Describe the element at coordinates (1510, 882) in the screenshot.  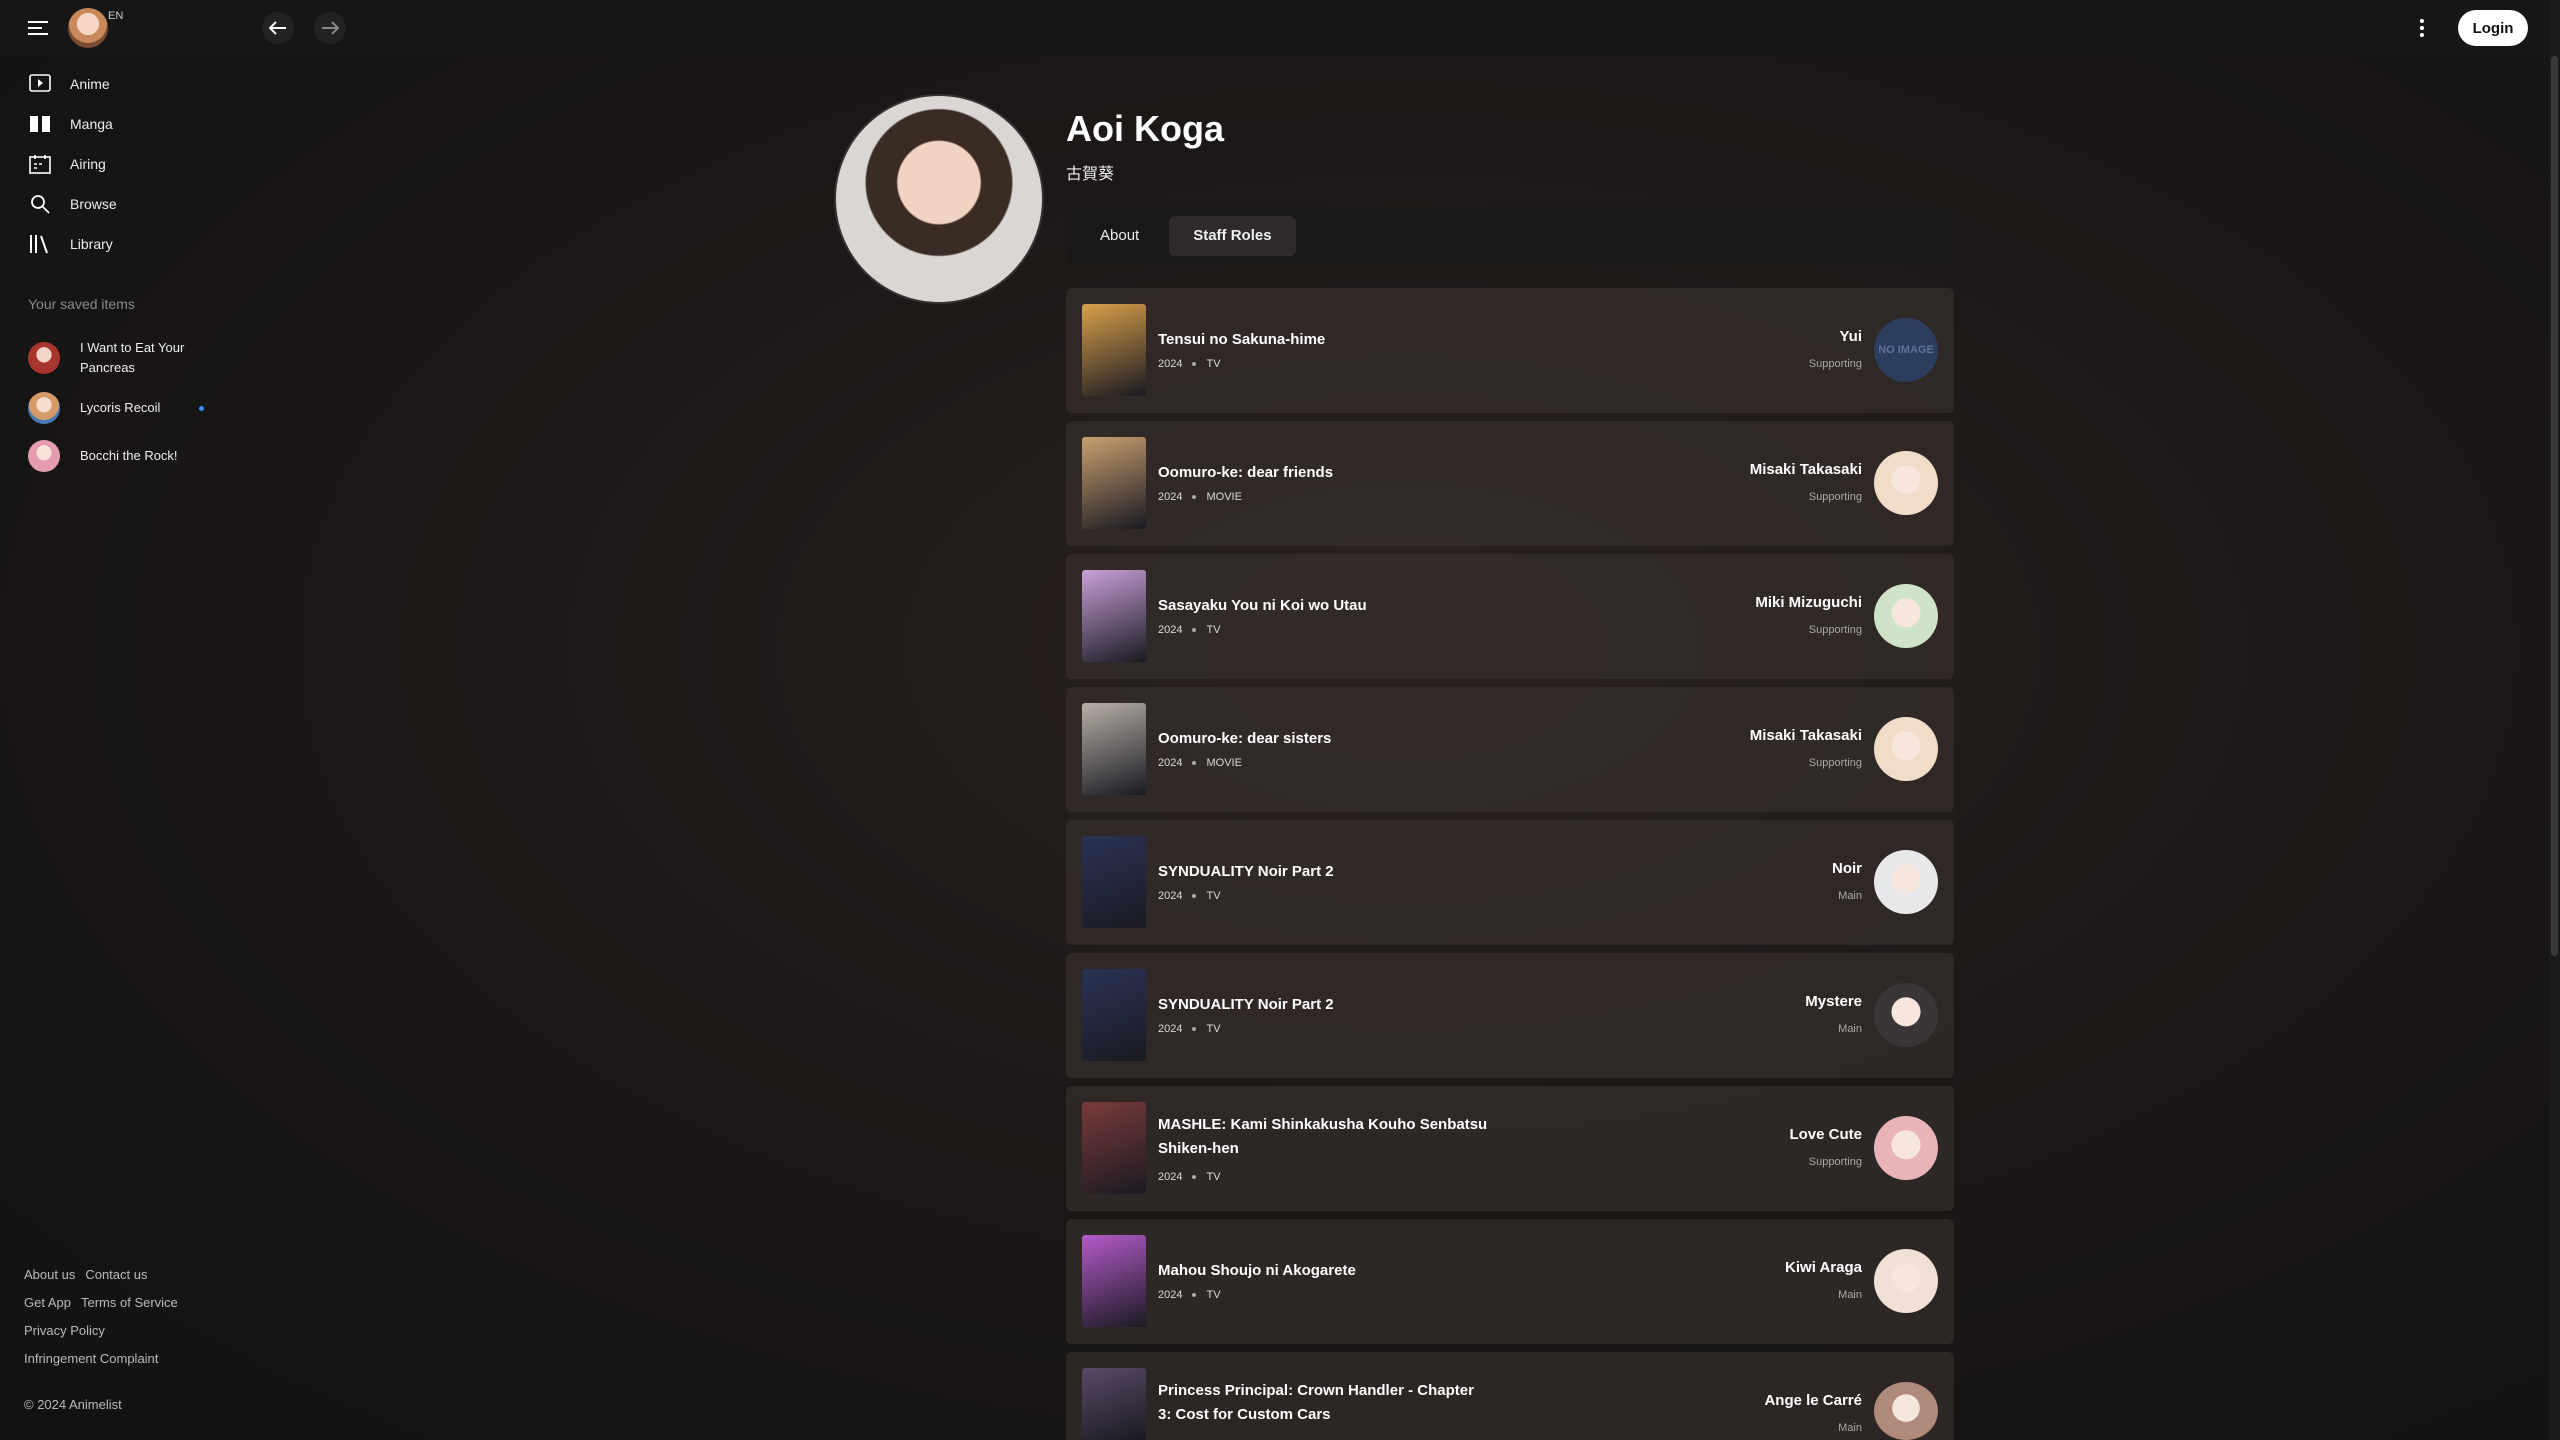
I see `role-card: SYNDUALITY Noir Part 2 2024 TV Noir Main` at that location.